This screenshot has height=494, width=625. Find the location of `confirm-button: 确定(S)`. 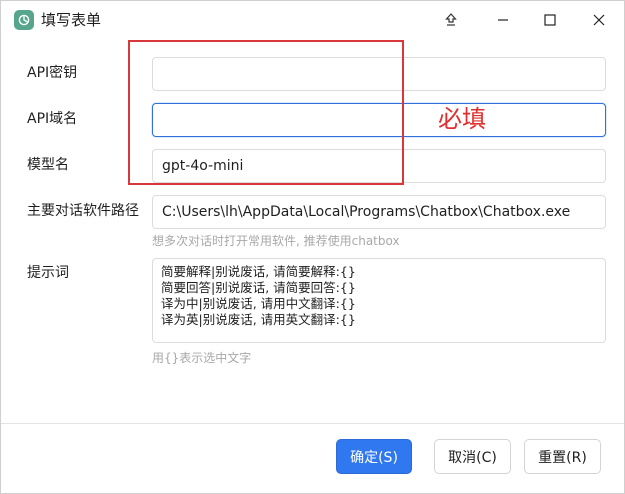

confirm-button: 确定(S) is located at coordinates (374, 456).